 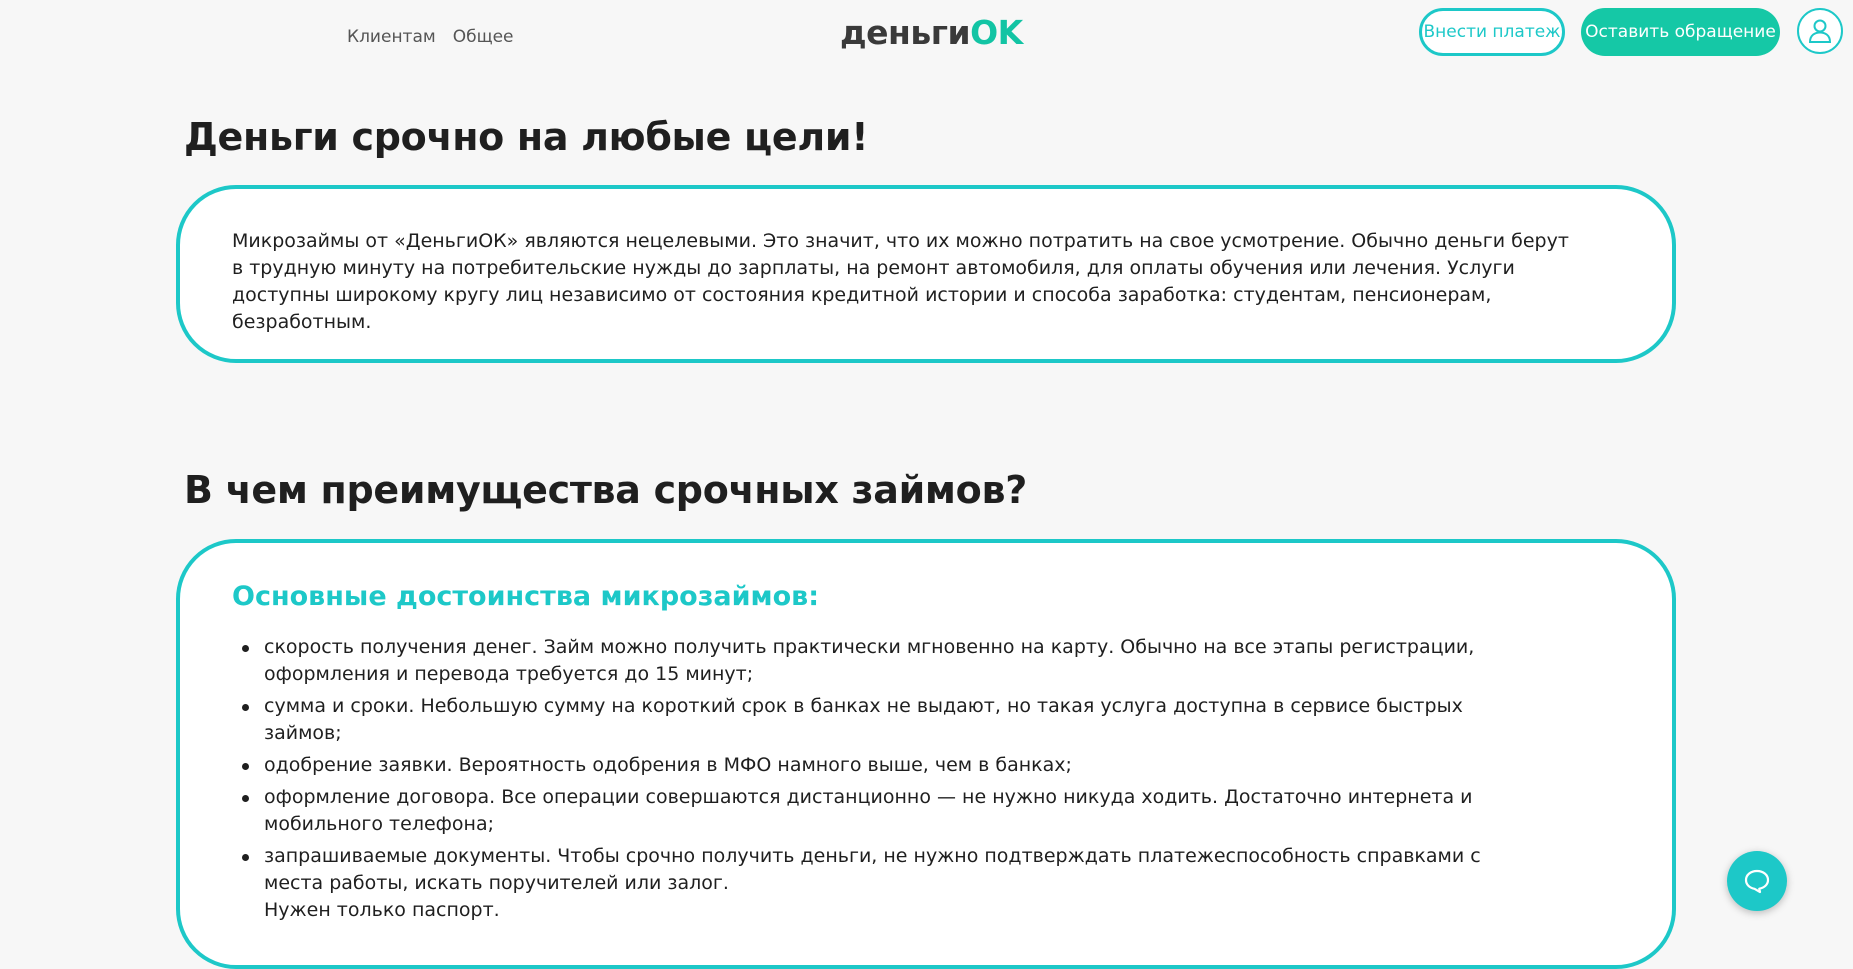 I want to click on nav-clients: Клиентам, so click(x=391, y=37).